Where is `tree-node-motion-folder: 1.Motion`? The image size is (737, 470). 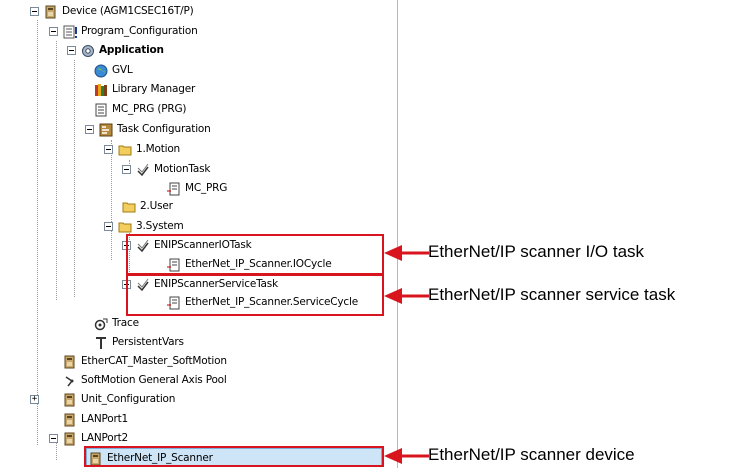 tree-node-motion-folder: 1.Motion is located at coordinates (142, 149).